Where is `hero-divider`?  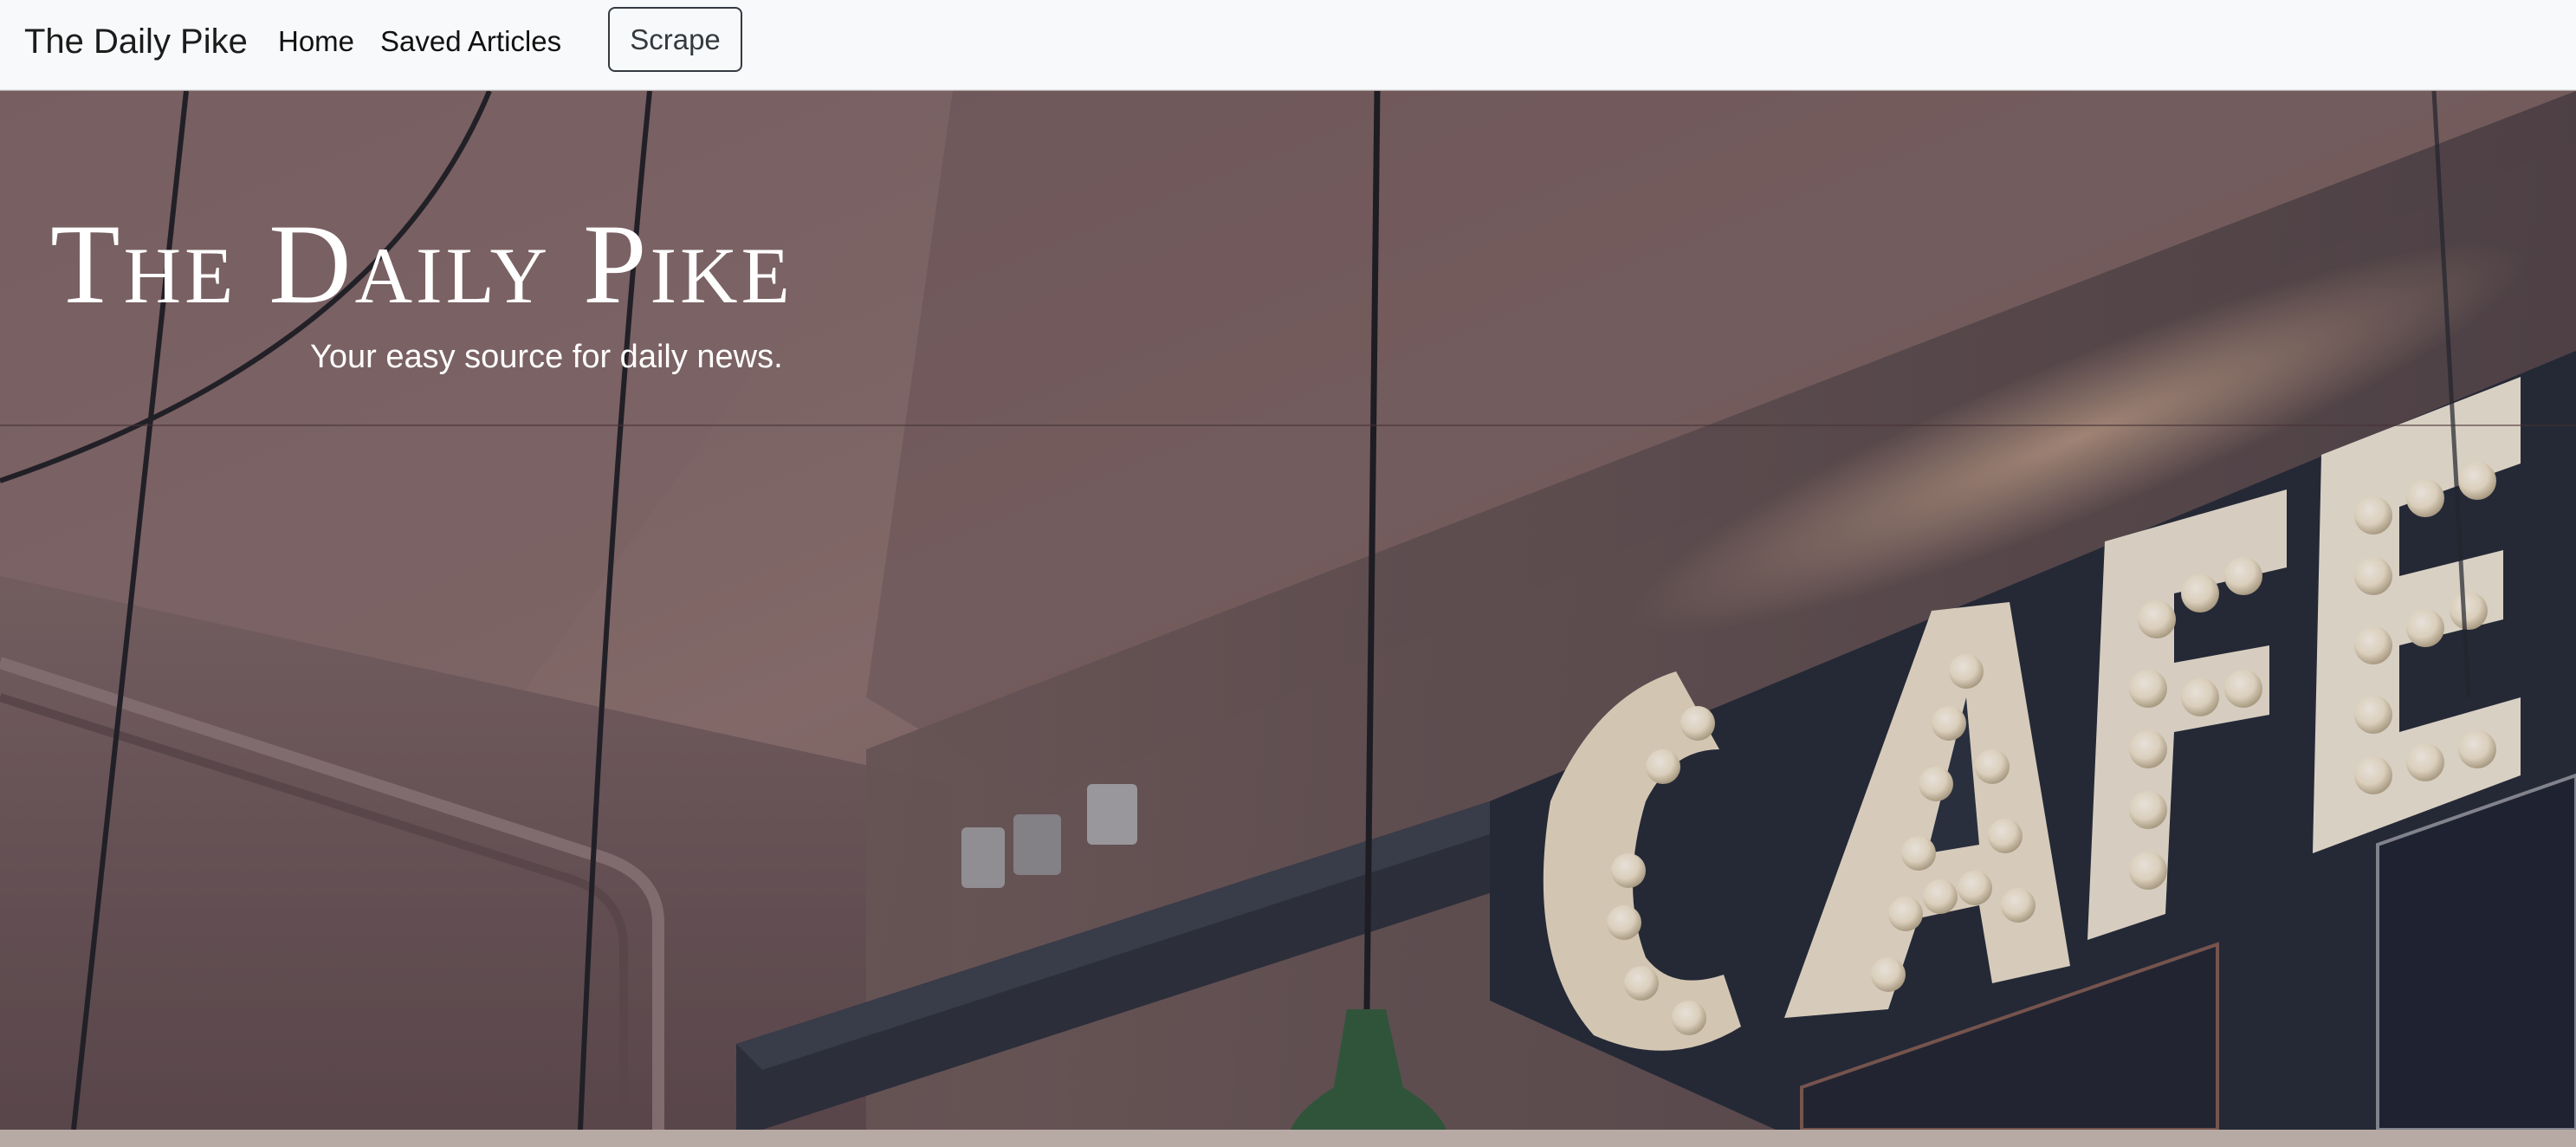 hero-divider is located at coordinates (1288, 425).